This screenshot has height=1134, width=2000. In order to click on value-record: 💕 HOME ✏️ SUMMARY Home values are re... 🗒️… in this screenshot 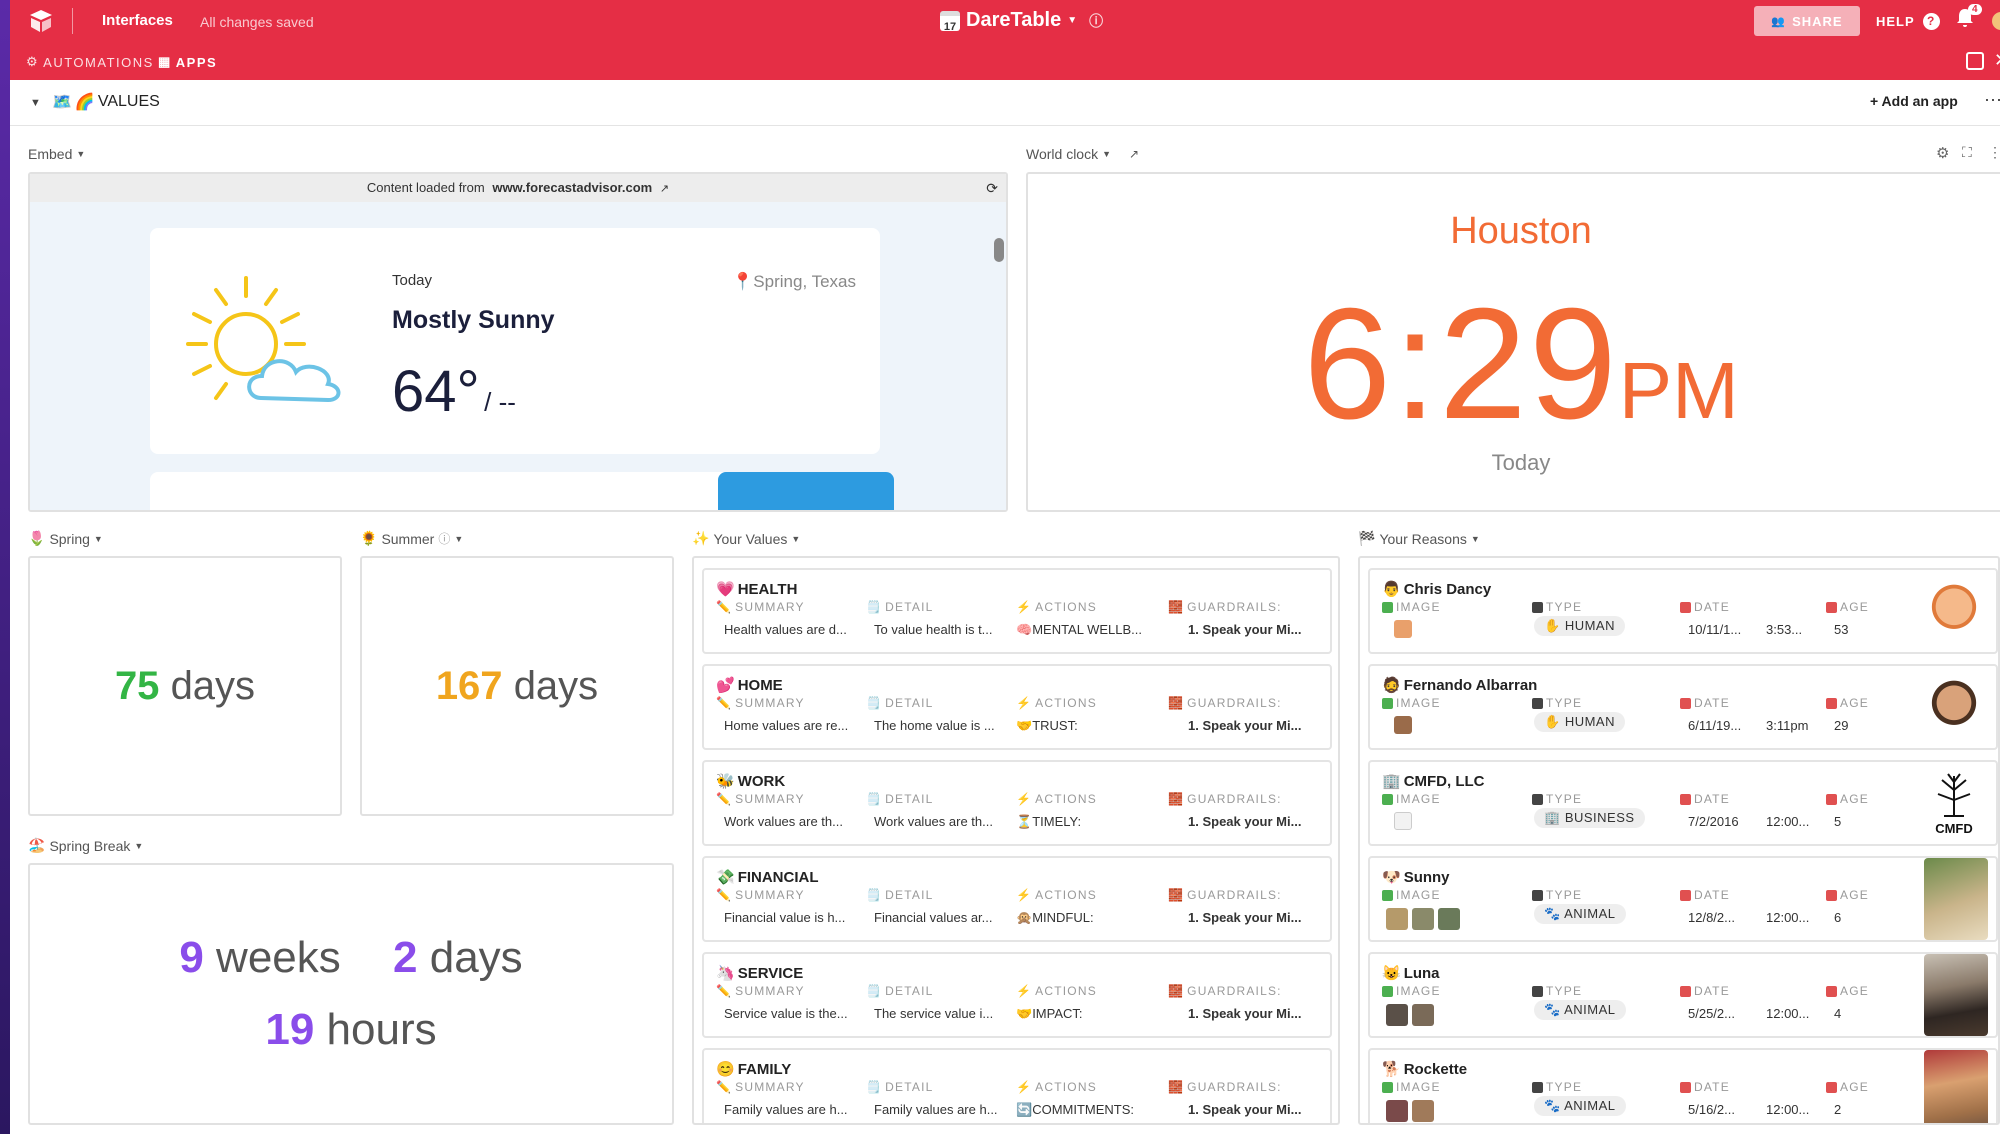, I will do `click(1017, 707)`.